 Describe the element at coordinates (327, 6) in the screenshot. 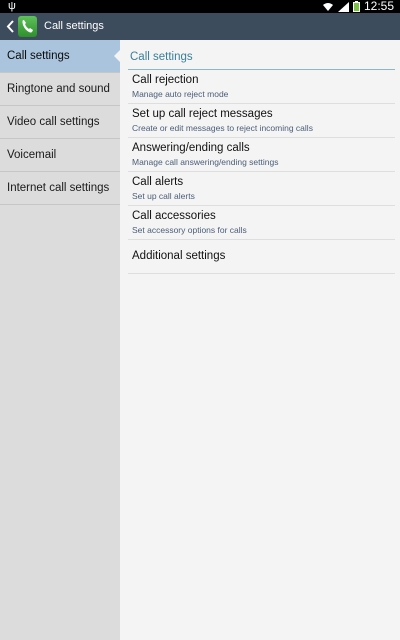

I see `wifi-icon` at that location.